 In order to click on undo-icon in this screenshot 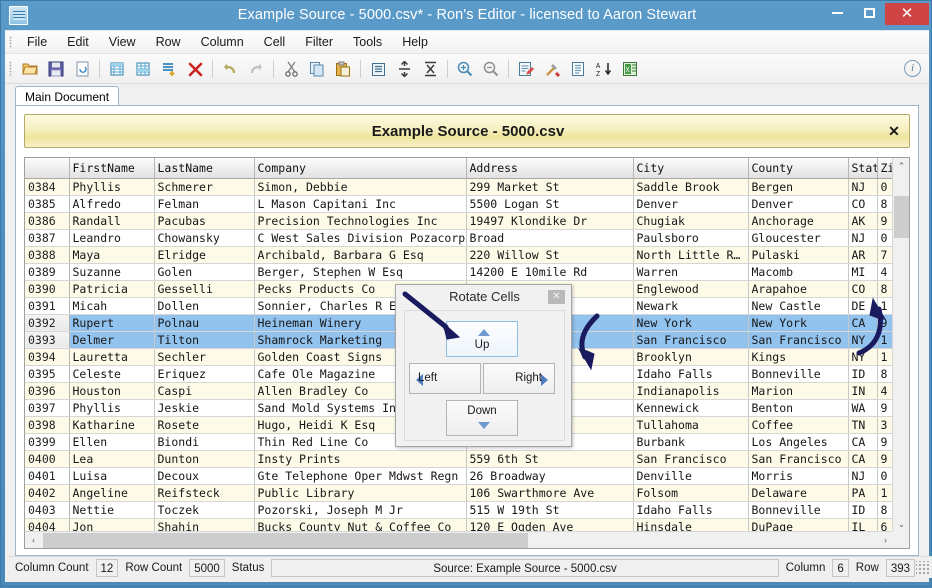, I will do `click(230, 69)`.